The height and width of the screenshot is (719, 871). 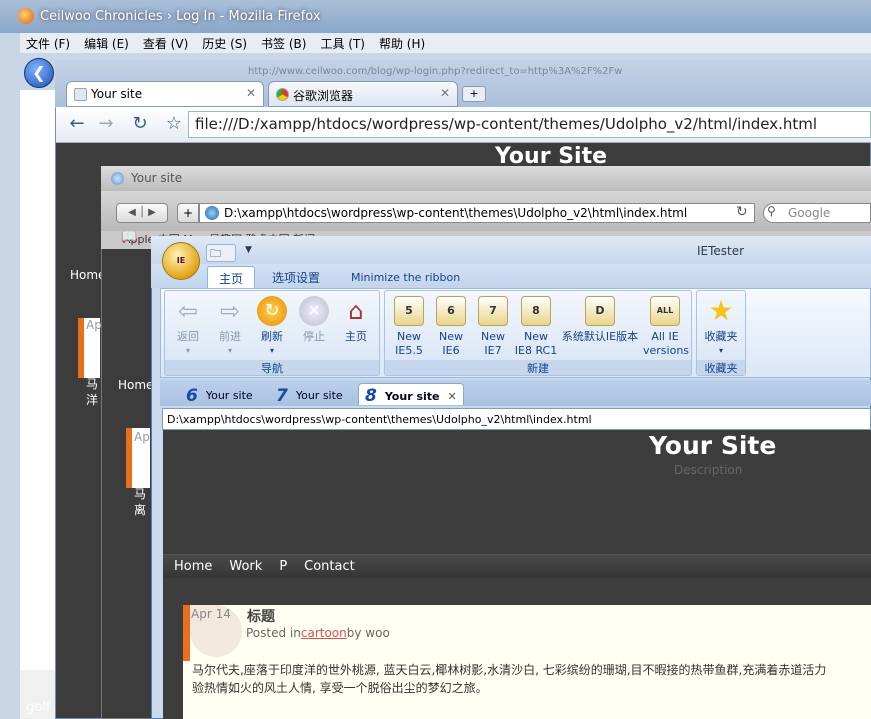 I want to click on menu-edit: 编辑 (E), so click(x=106, y=43).